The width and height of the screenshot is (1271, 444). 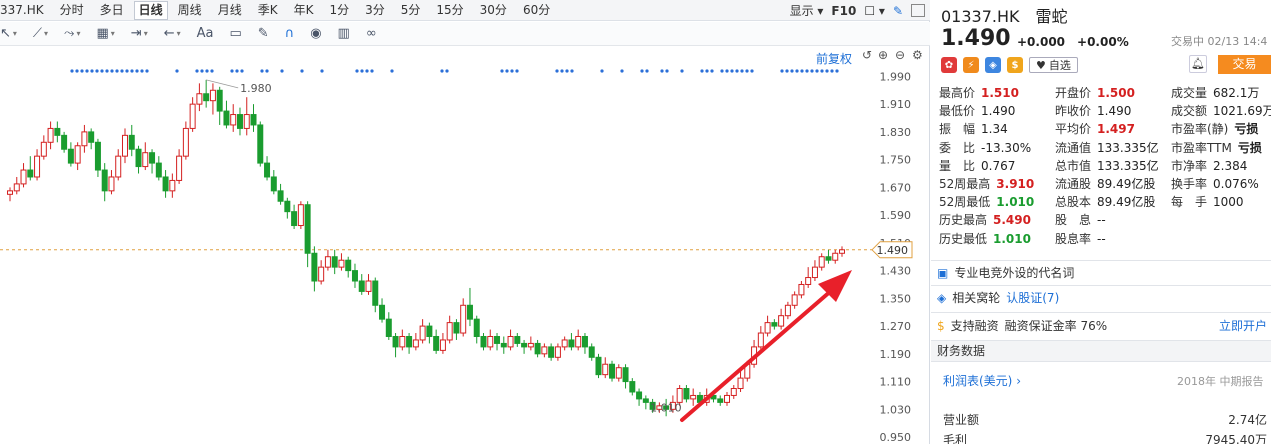 I want to click on tab-1: 分时, so click(x=72, y=10).